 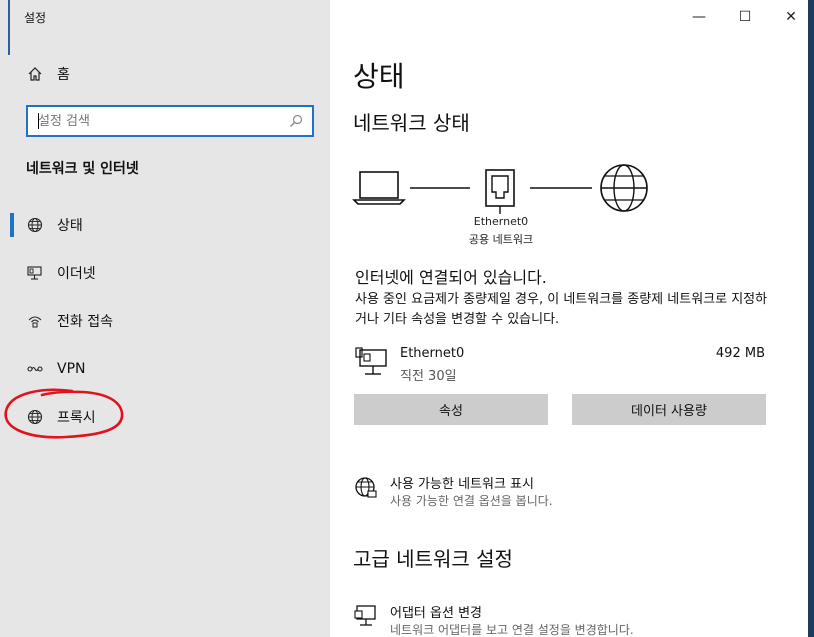 What do you see at coordinates (436, 611) in the screenshot?
I see `adapter-options-link: 어댑터 옵션 변경` at bounding box center [436, 611].